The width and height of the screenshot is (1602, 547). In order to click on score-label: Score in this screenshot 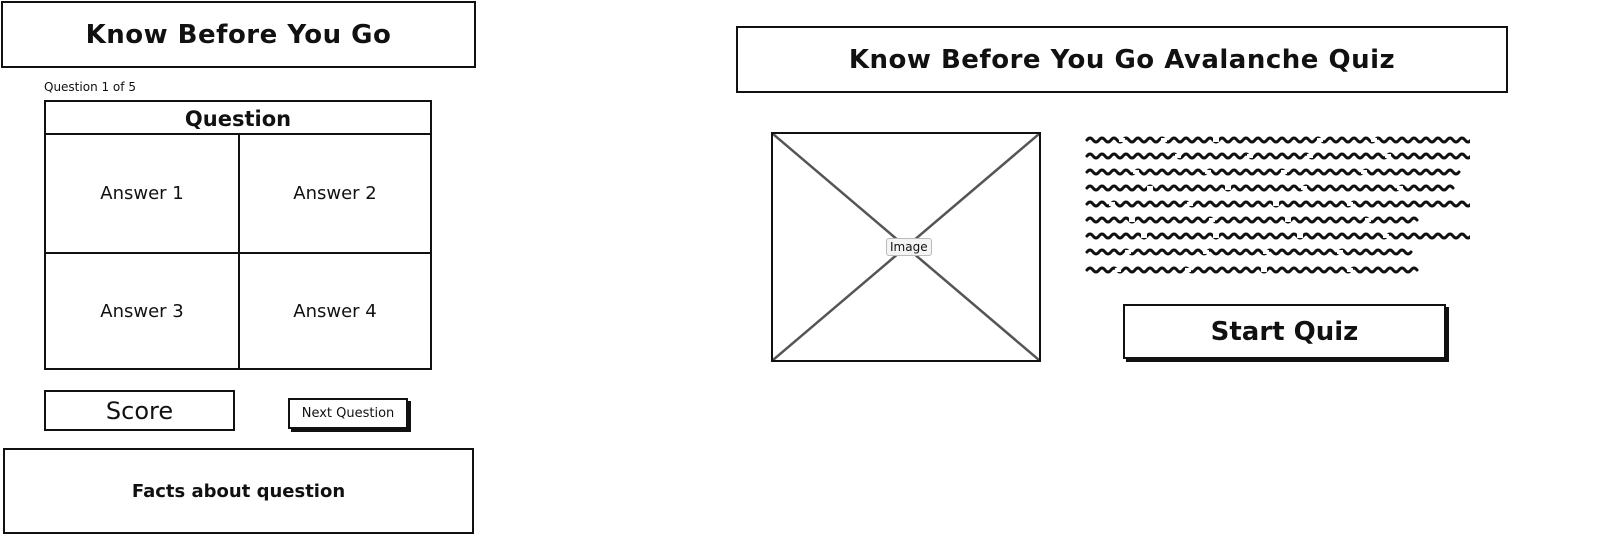, I will do `click(139, 410)`.